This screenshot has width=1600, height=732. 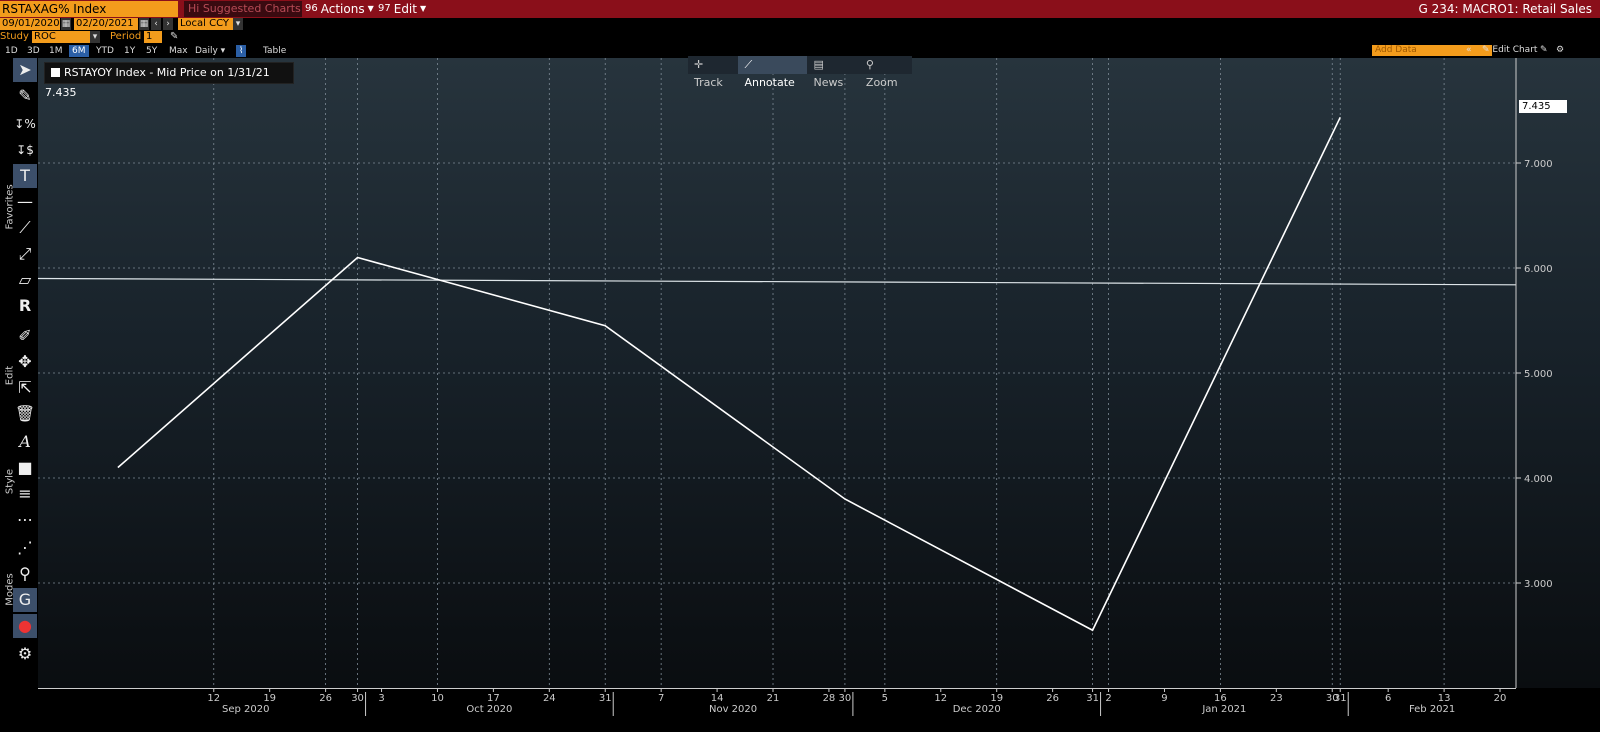 I want to click on range-ytd: YTD, so click(x=105, y=51).